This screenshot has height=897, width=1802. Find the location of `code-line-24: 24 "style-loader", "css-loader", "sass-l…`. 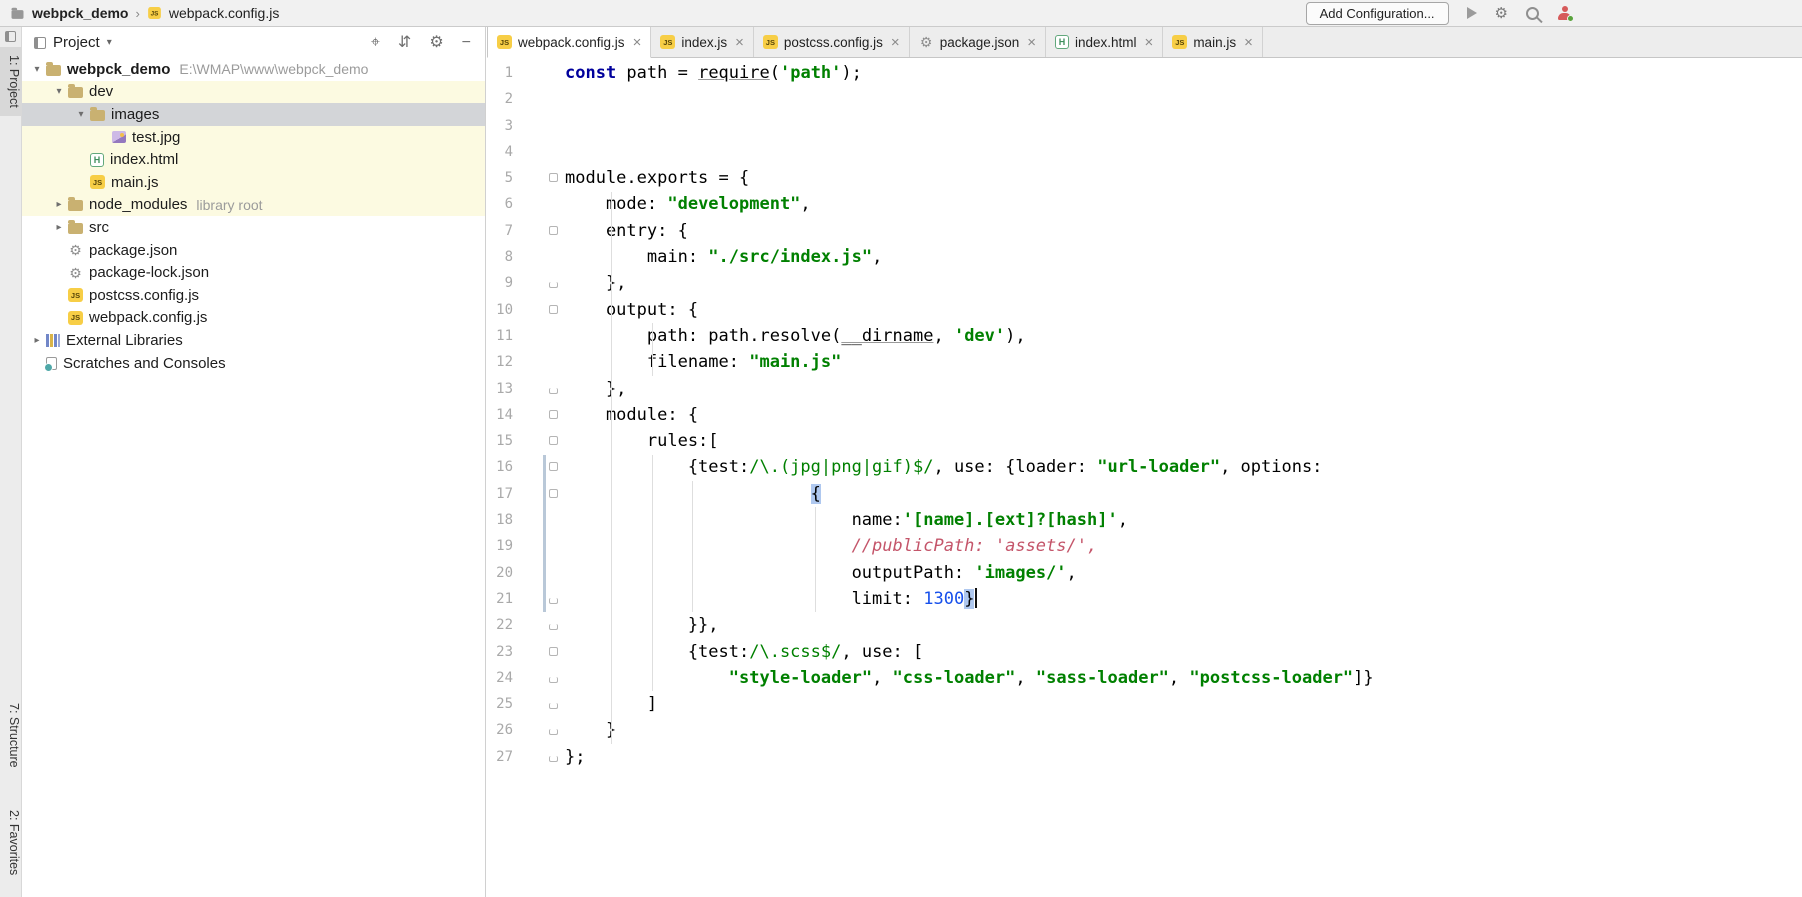

code-line-24: 24 "style-loader", "css-loader", "sass-l… is located at coordinates (1144, 678).